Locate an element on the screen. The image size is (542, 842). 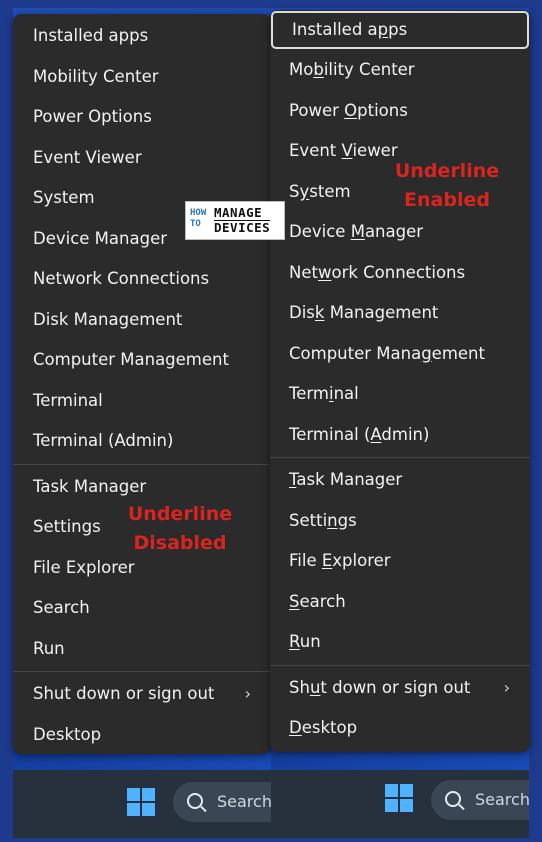
note-line: Disabled is located at coordinates (180, 543).